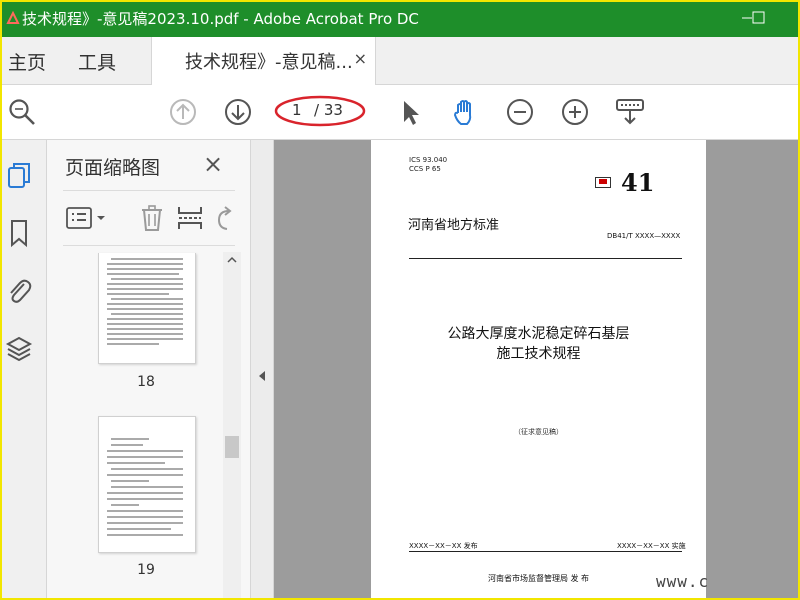 This screenshot has width=800, height=600. Describe the element at coordinates (113, 168) in the screenshot. I see `panel-title: 页面缩略图` at that location.